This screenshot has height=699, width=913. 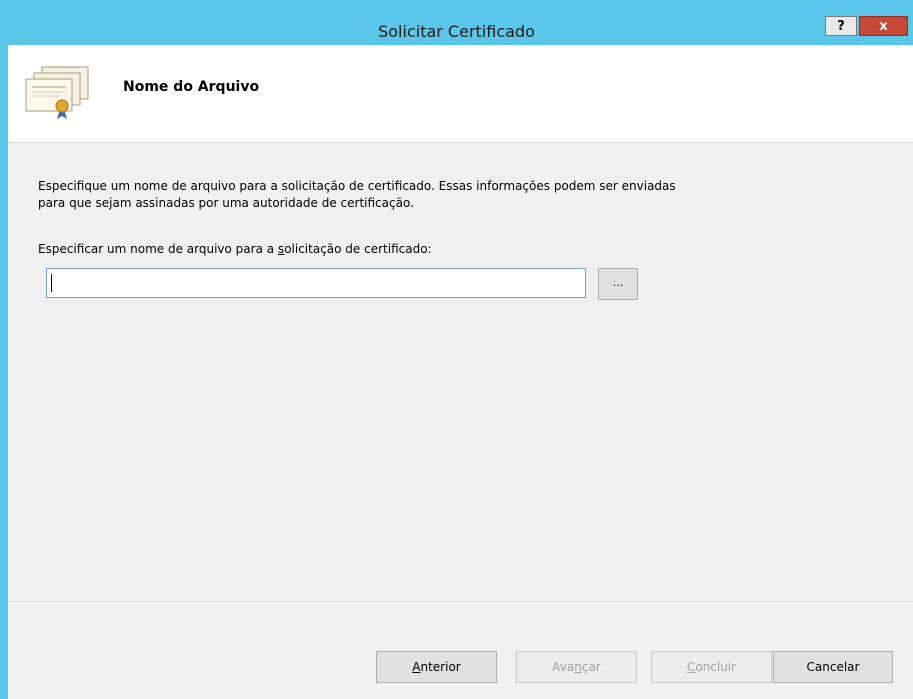 I want to click on filename-label-text-end: olicitação de certificado:, so click(x=358, y=249).